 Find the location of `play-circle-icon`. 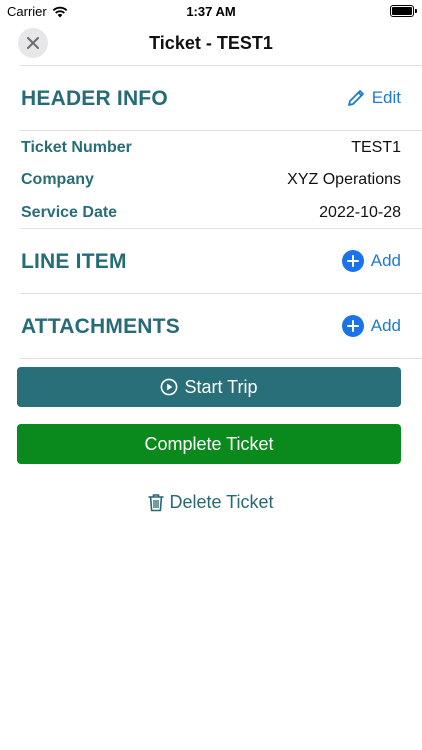

play-circle-icon is located at coordinates (169, 387).